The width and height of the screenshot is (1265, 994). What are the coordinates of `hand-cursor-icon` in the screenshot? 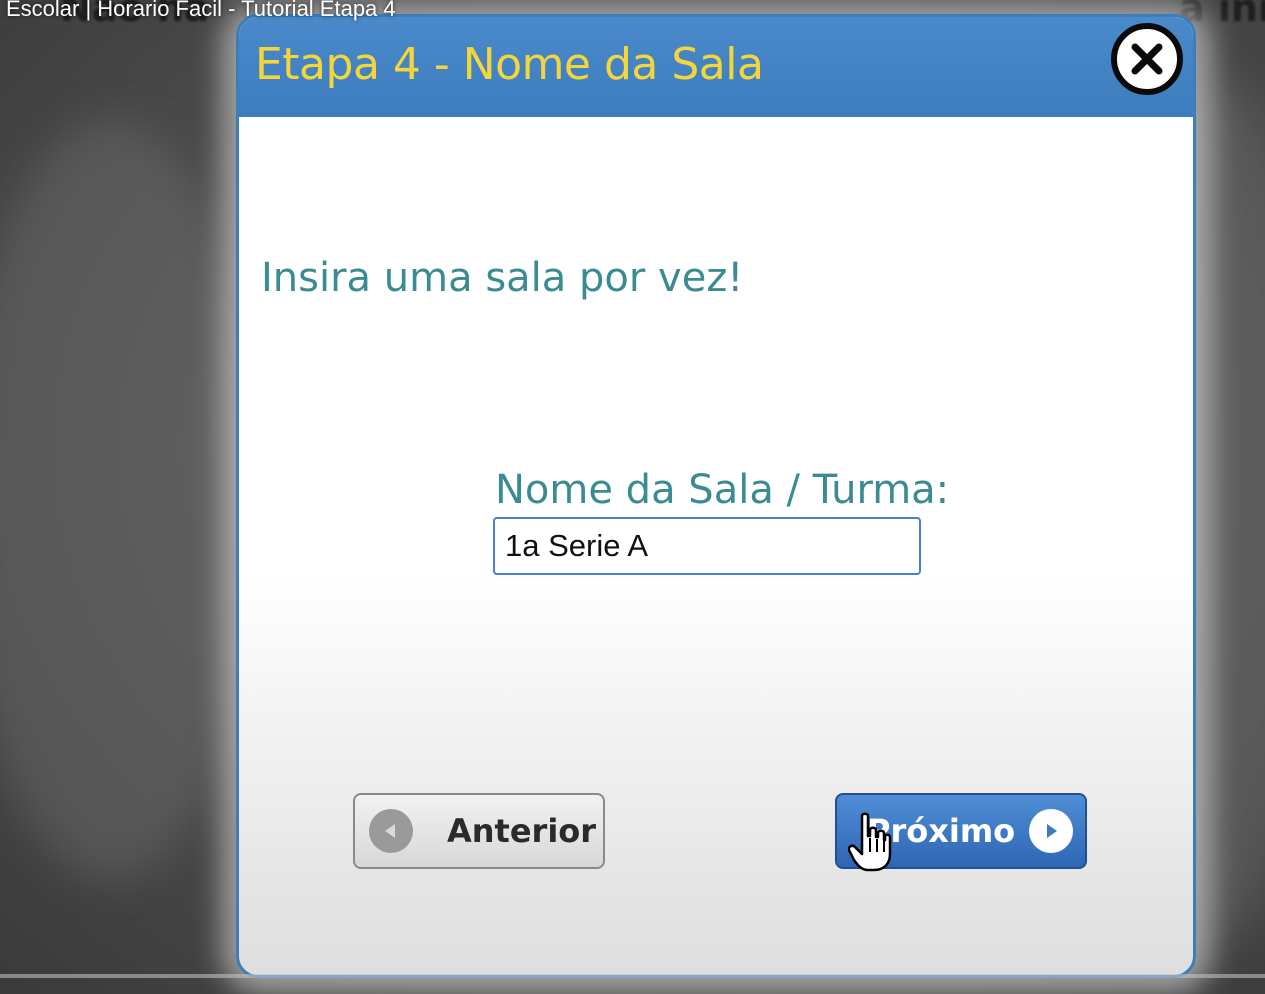 It's located at (870, 842).